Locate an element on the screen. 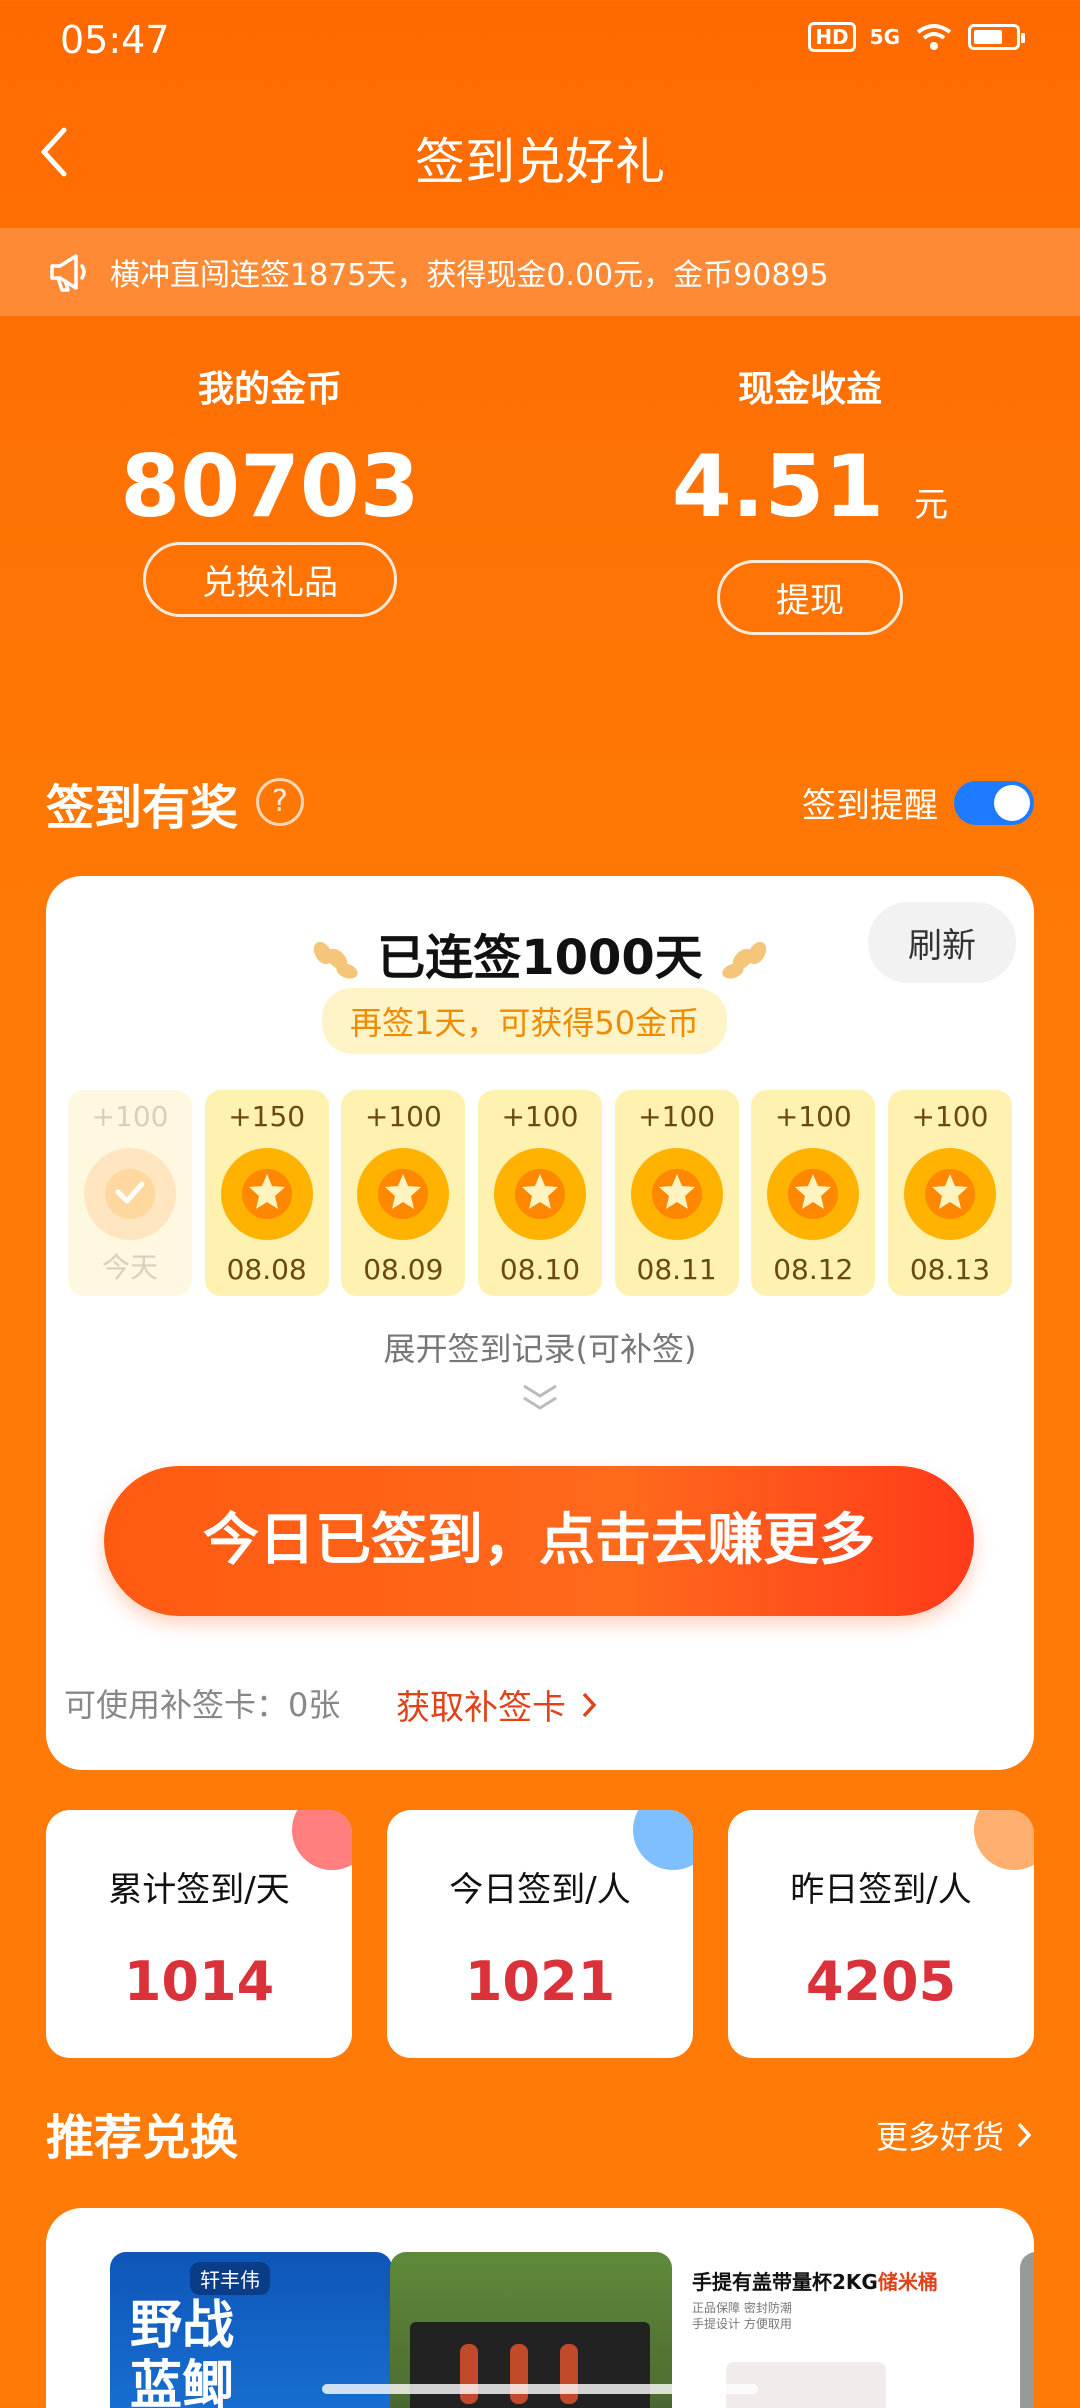  product-headline-a: 手提有盖带量杯2KG is located at coordinates (785, 2282).